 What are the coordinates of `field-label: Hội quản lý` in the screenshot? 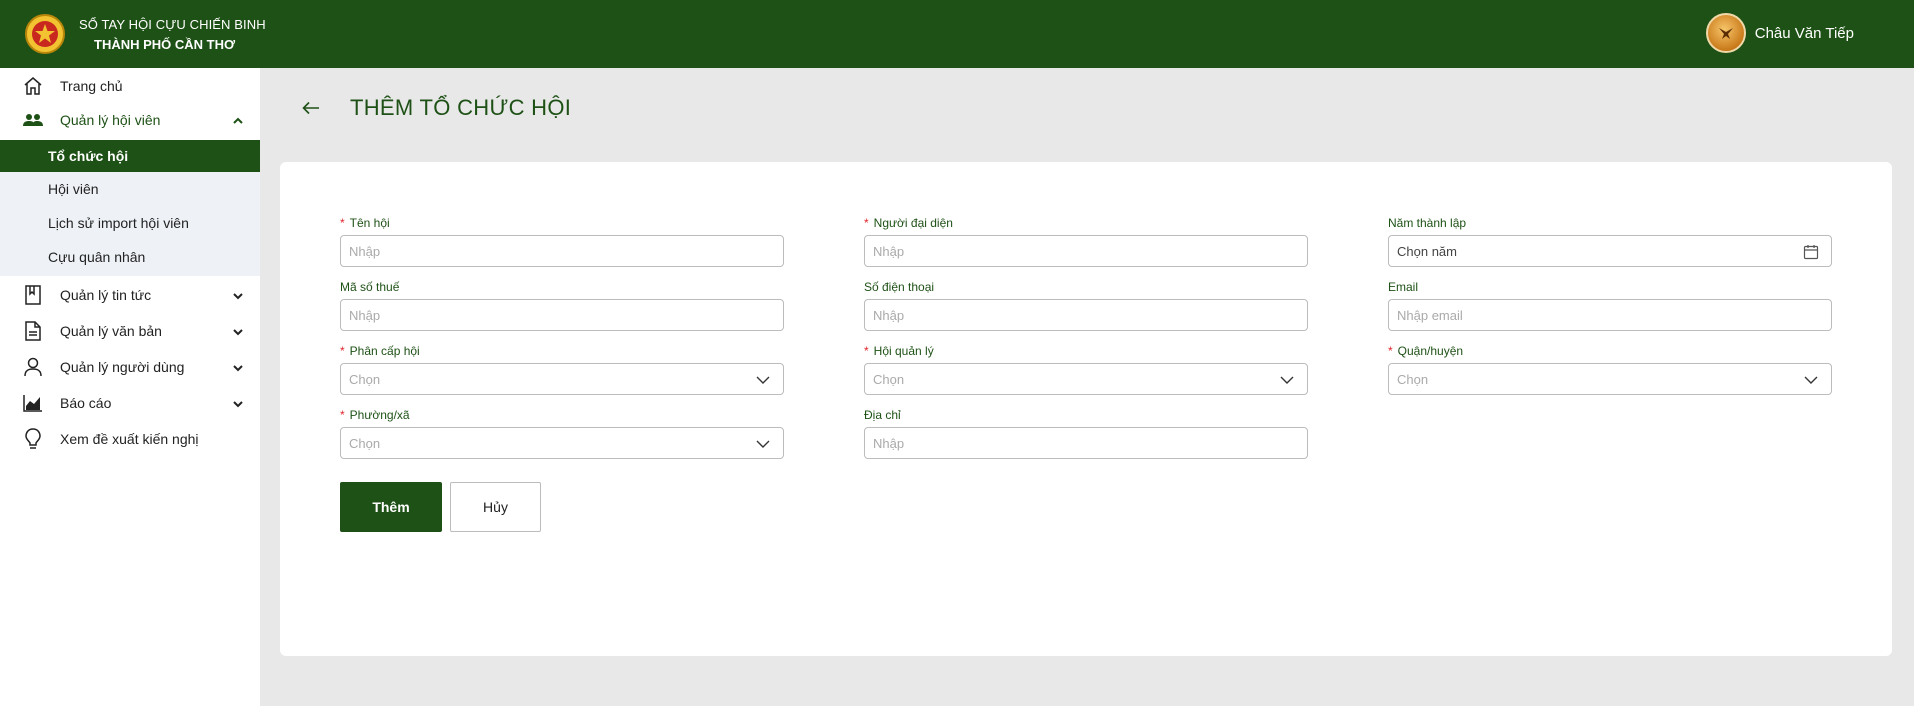 It's located at (903, 351).